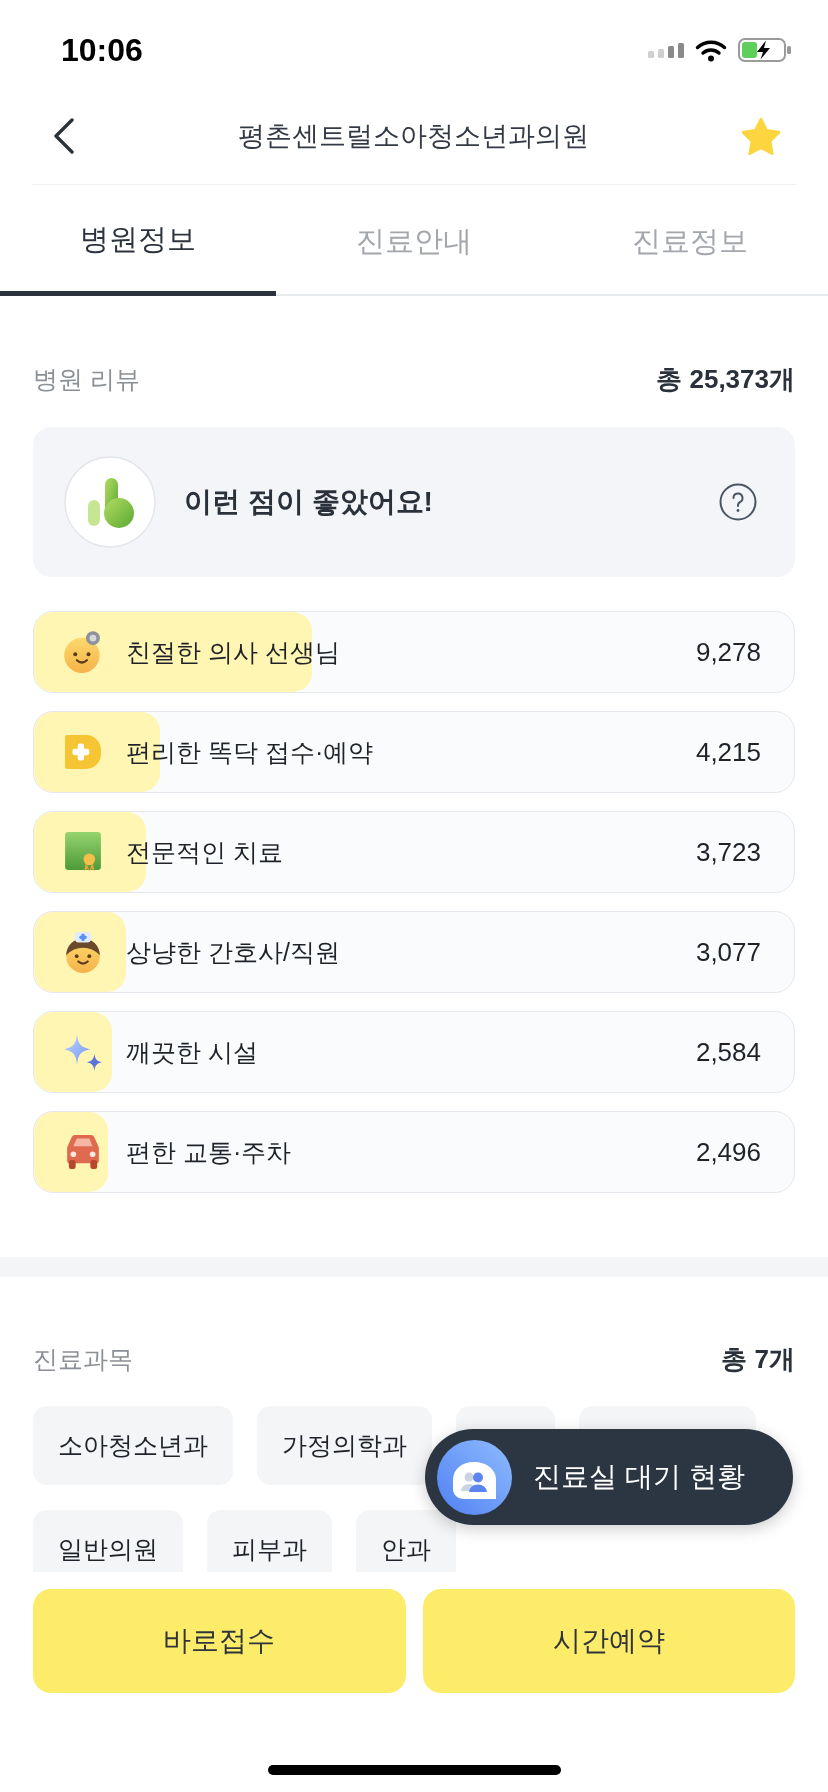  Describe the element at coordinates (83, 1152) in the screenshot. I see `car-icon` at that location.